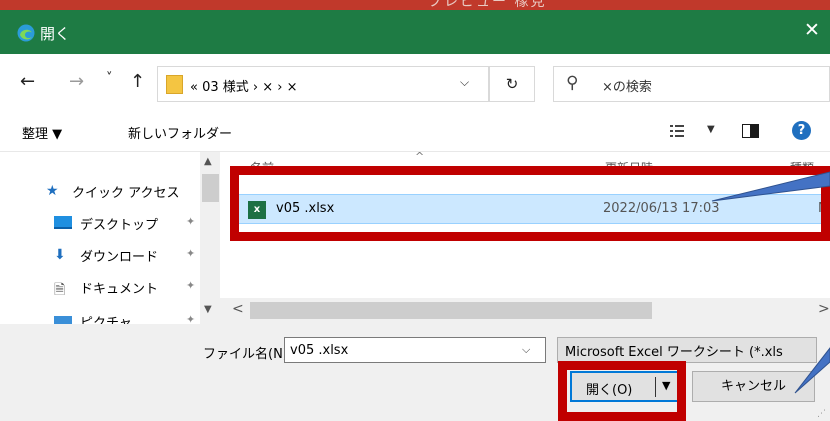 The height and width of the screenshot is (421, 830). I want to click on open-button-label: 開く(O), so click(609, 390).